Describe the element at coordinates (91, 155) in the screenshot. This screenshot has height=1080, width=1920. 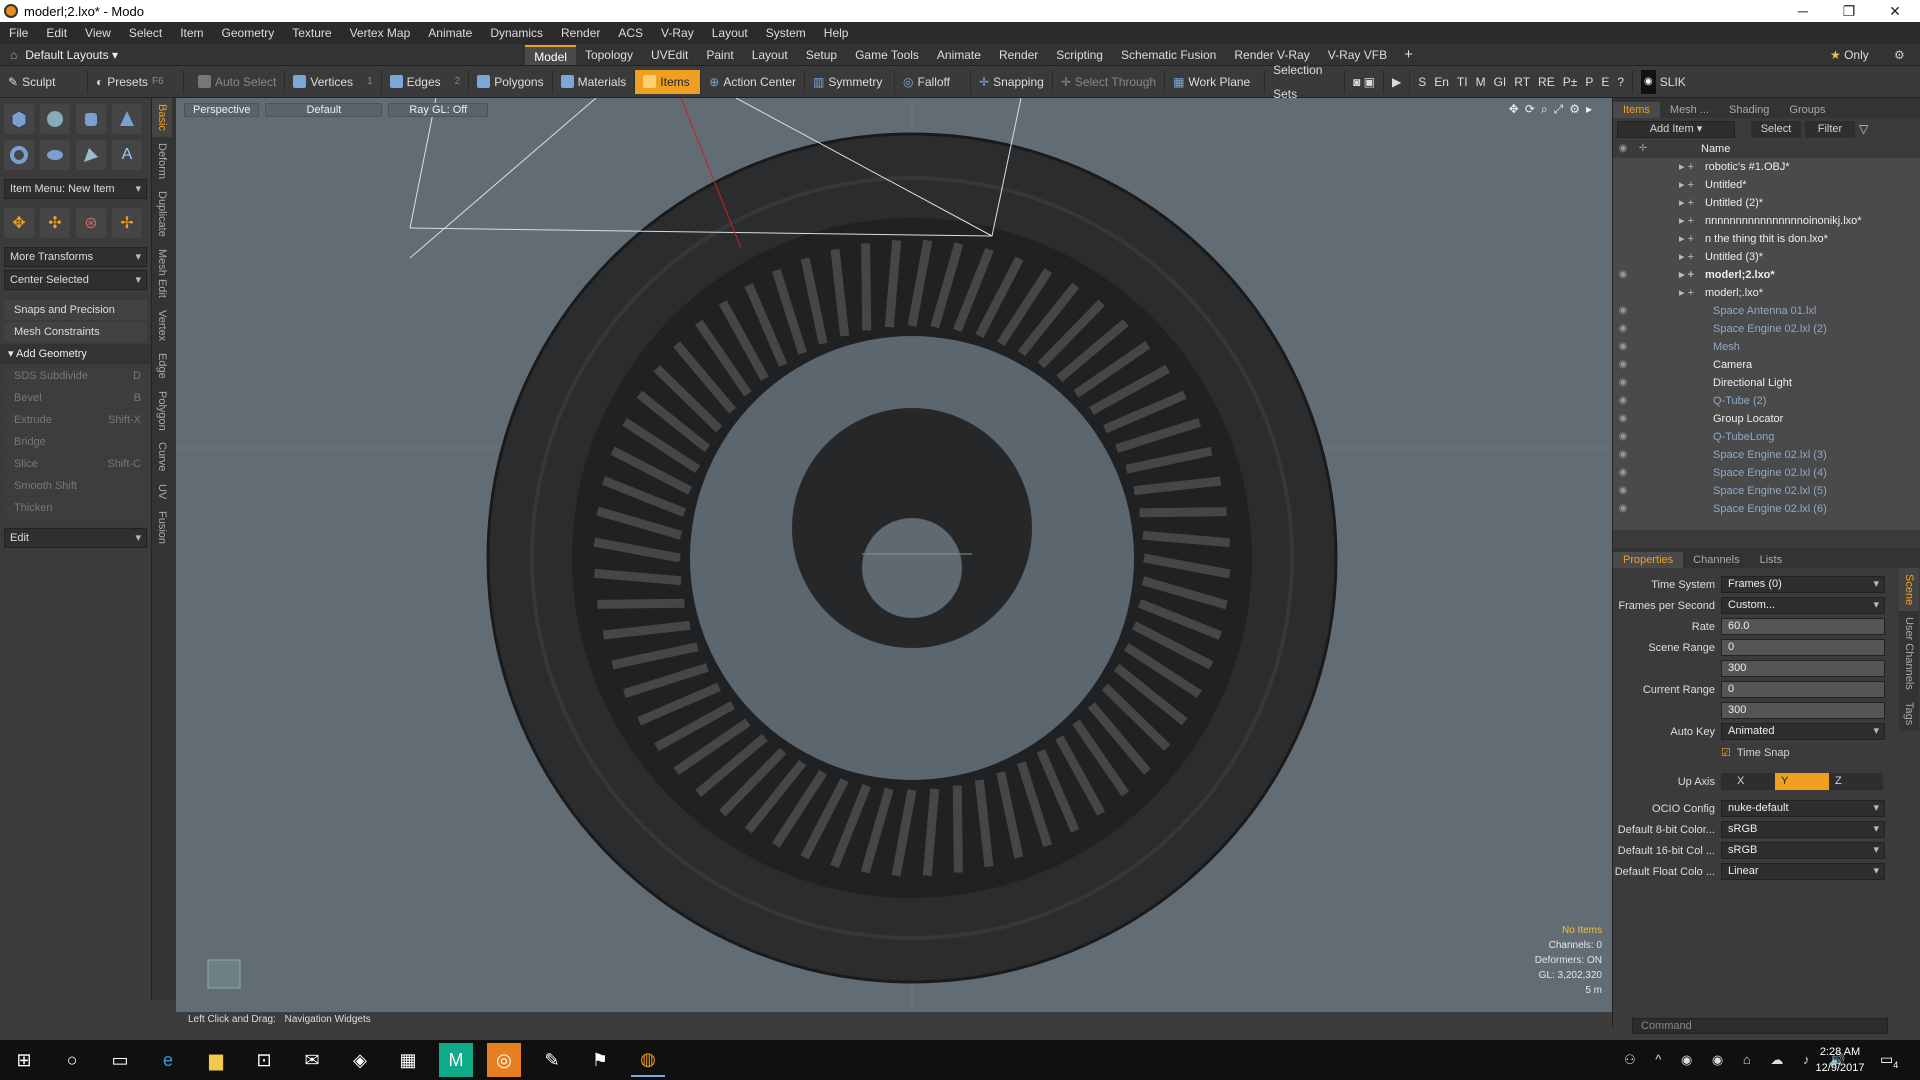
I see `pen-tool-icon` at that location.